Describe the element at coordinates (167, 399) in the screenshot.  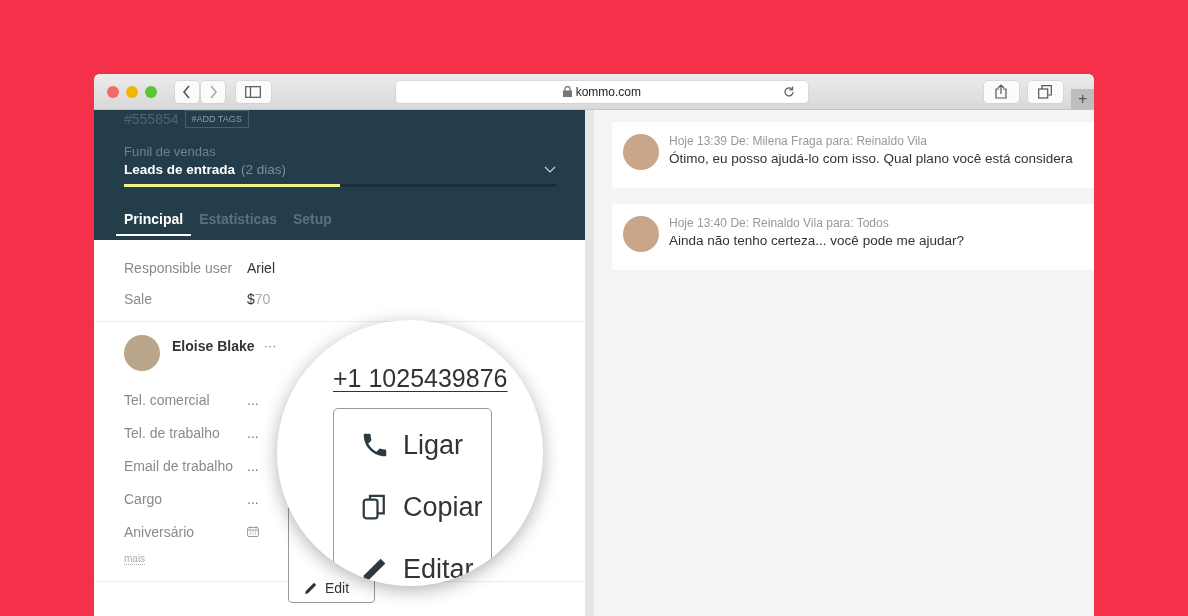
I see `field-label: Tel. comercial` at that location.